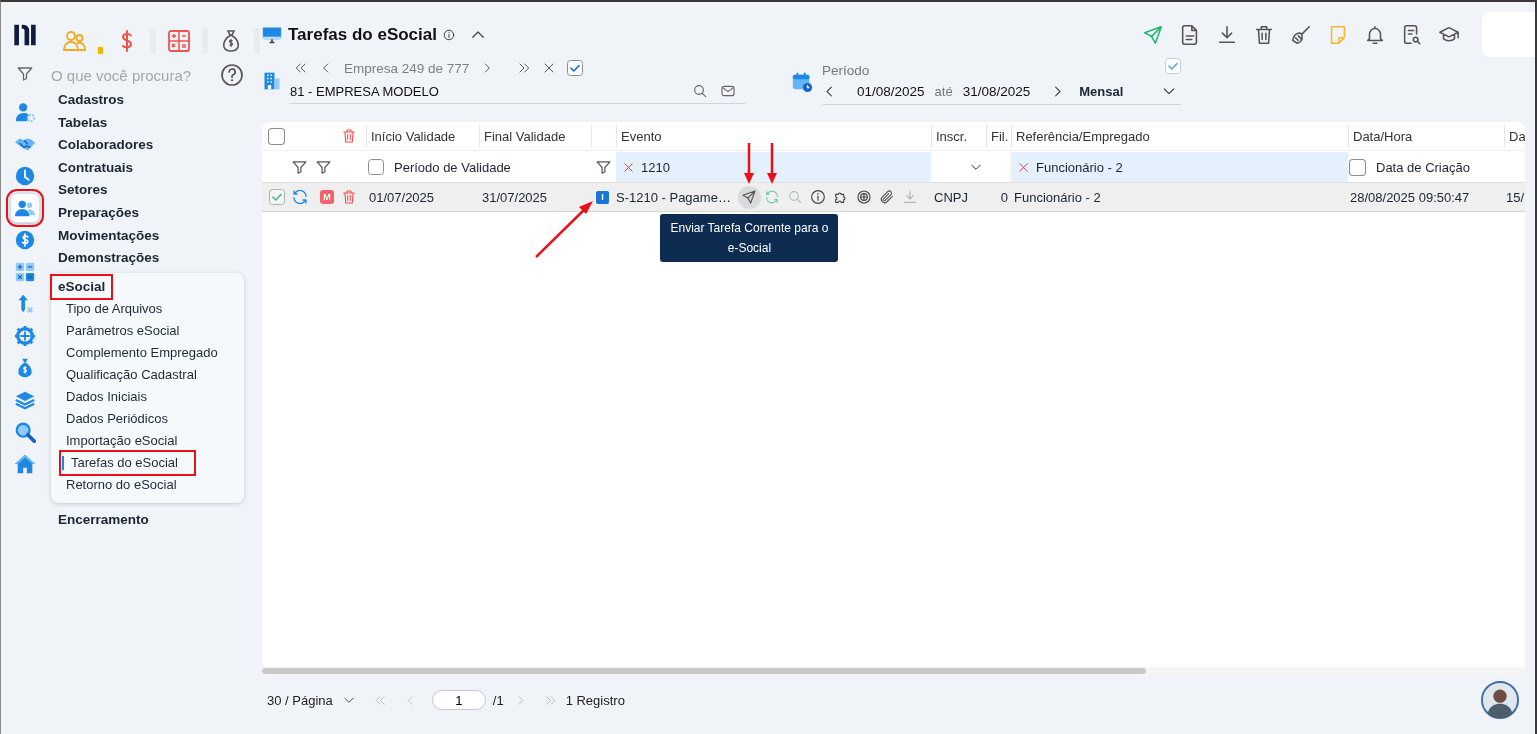 Image resolution: width=1537 pixels, height=734 pixels. I want to click on select-all-checkbox, so click(276, 136).